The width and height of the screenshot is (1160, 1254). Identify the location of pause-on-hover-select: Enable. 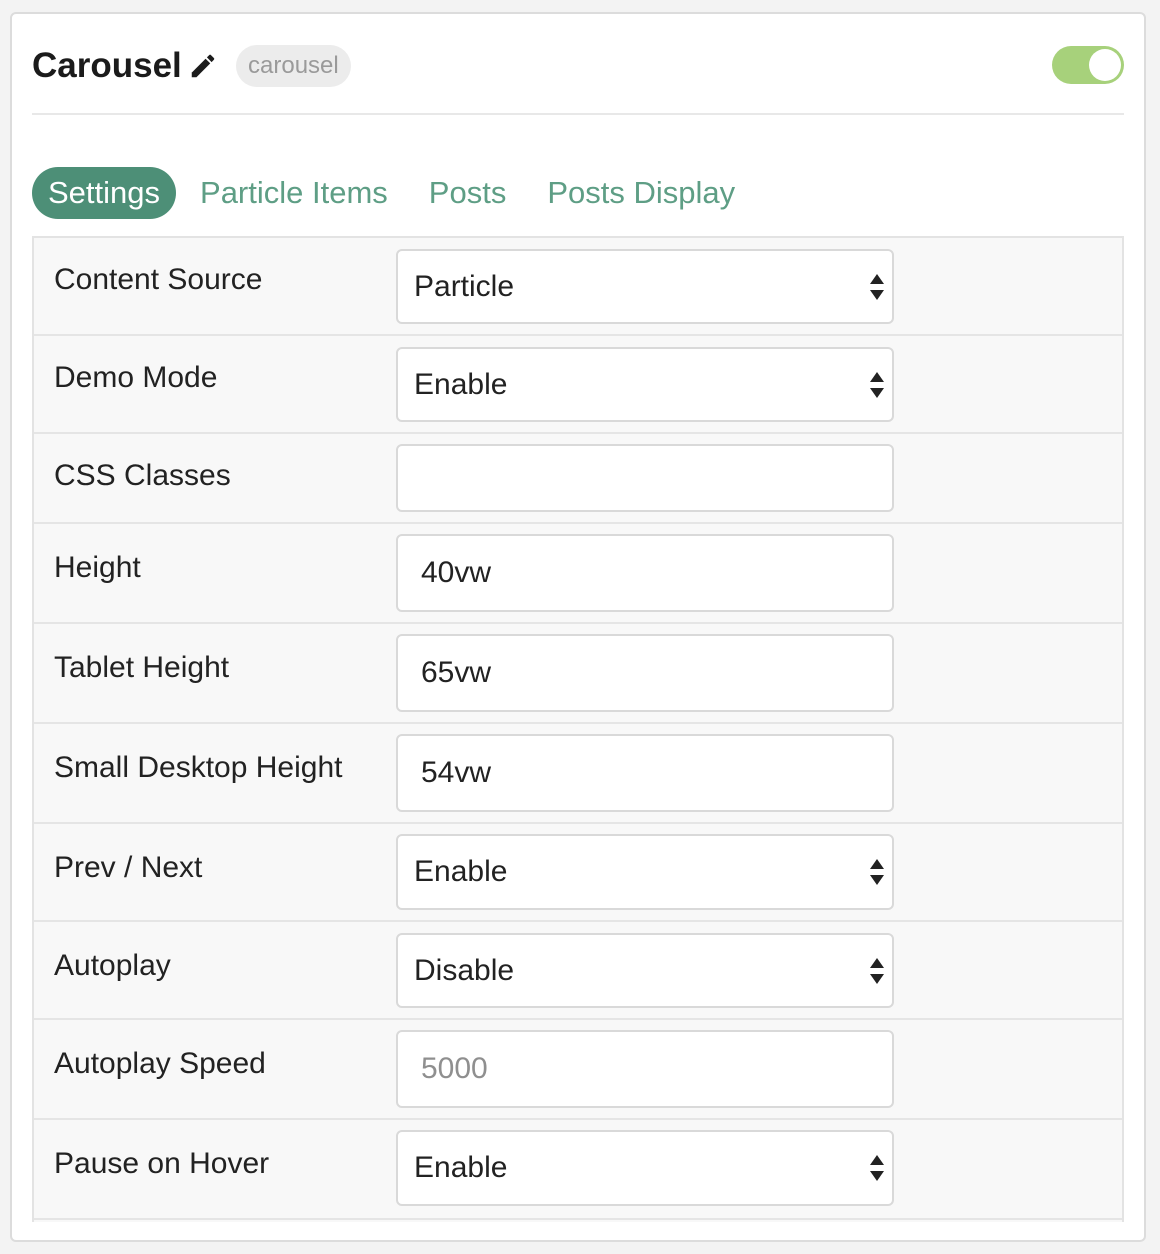
(645, 1168).